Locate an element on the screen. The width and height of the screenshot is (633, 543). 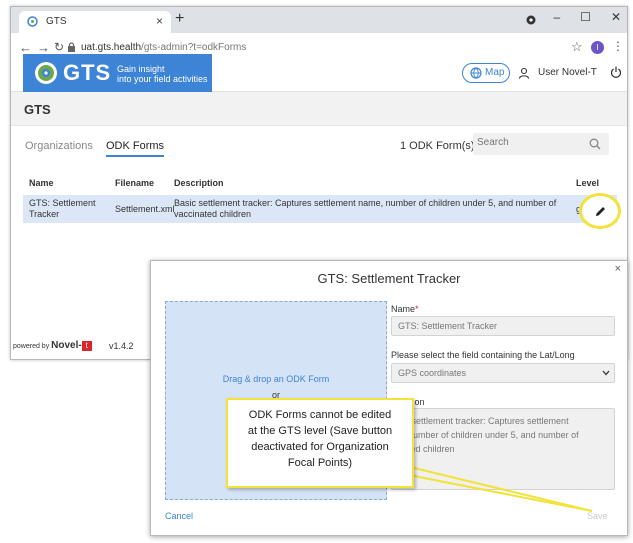
callout-line-2: at the GTS level (Save button is located at coordinates (320, 431).